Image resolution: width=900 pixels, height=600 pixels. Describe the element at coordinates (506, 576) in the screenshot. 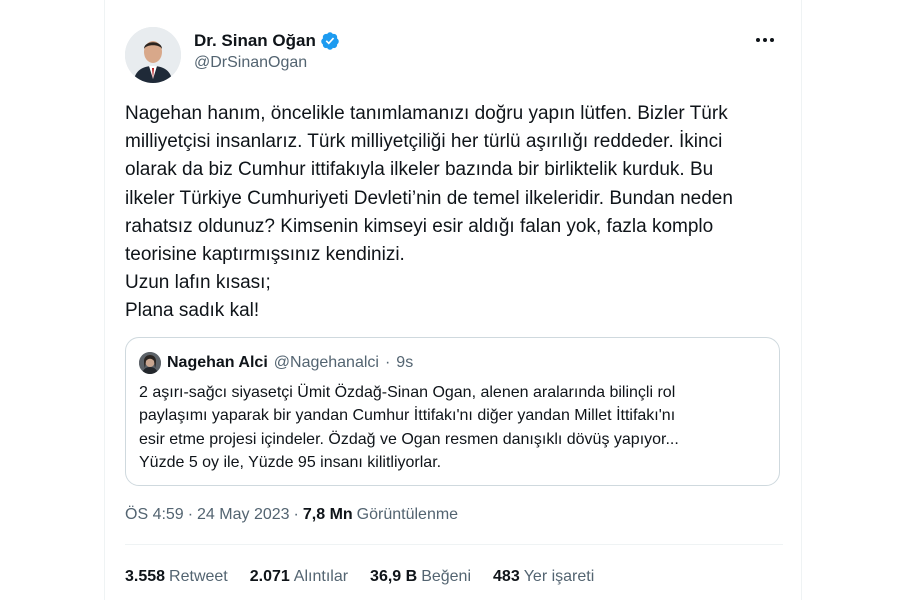

I see `bookmarks-count: 483` at that location.